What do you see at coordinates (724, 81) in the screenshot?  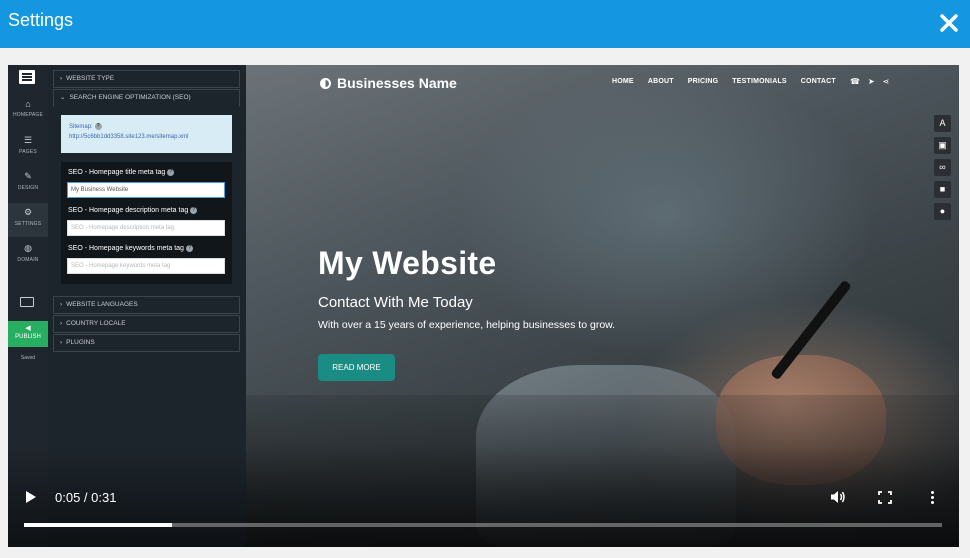 I see `site-nav-links: HOME ABOUT PRICING TESTIMONIALS CONTACT` at bounding box center [724, 81].